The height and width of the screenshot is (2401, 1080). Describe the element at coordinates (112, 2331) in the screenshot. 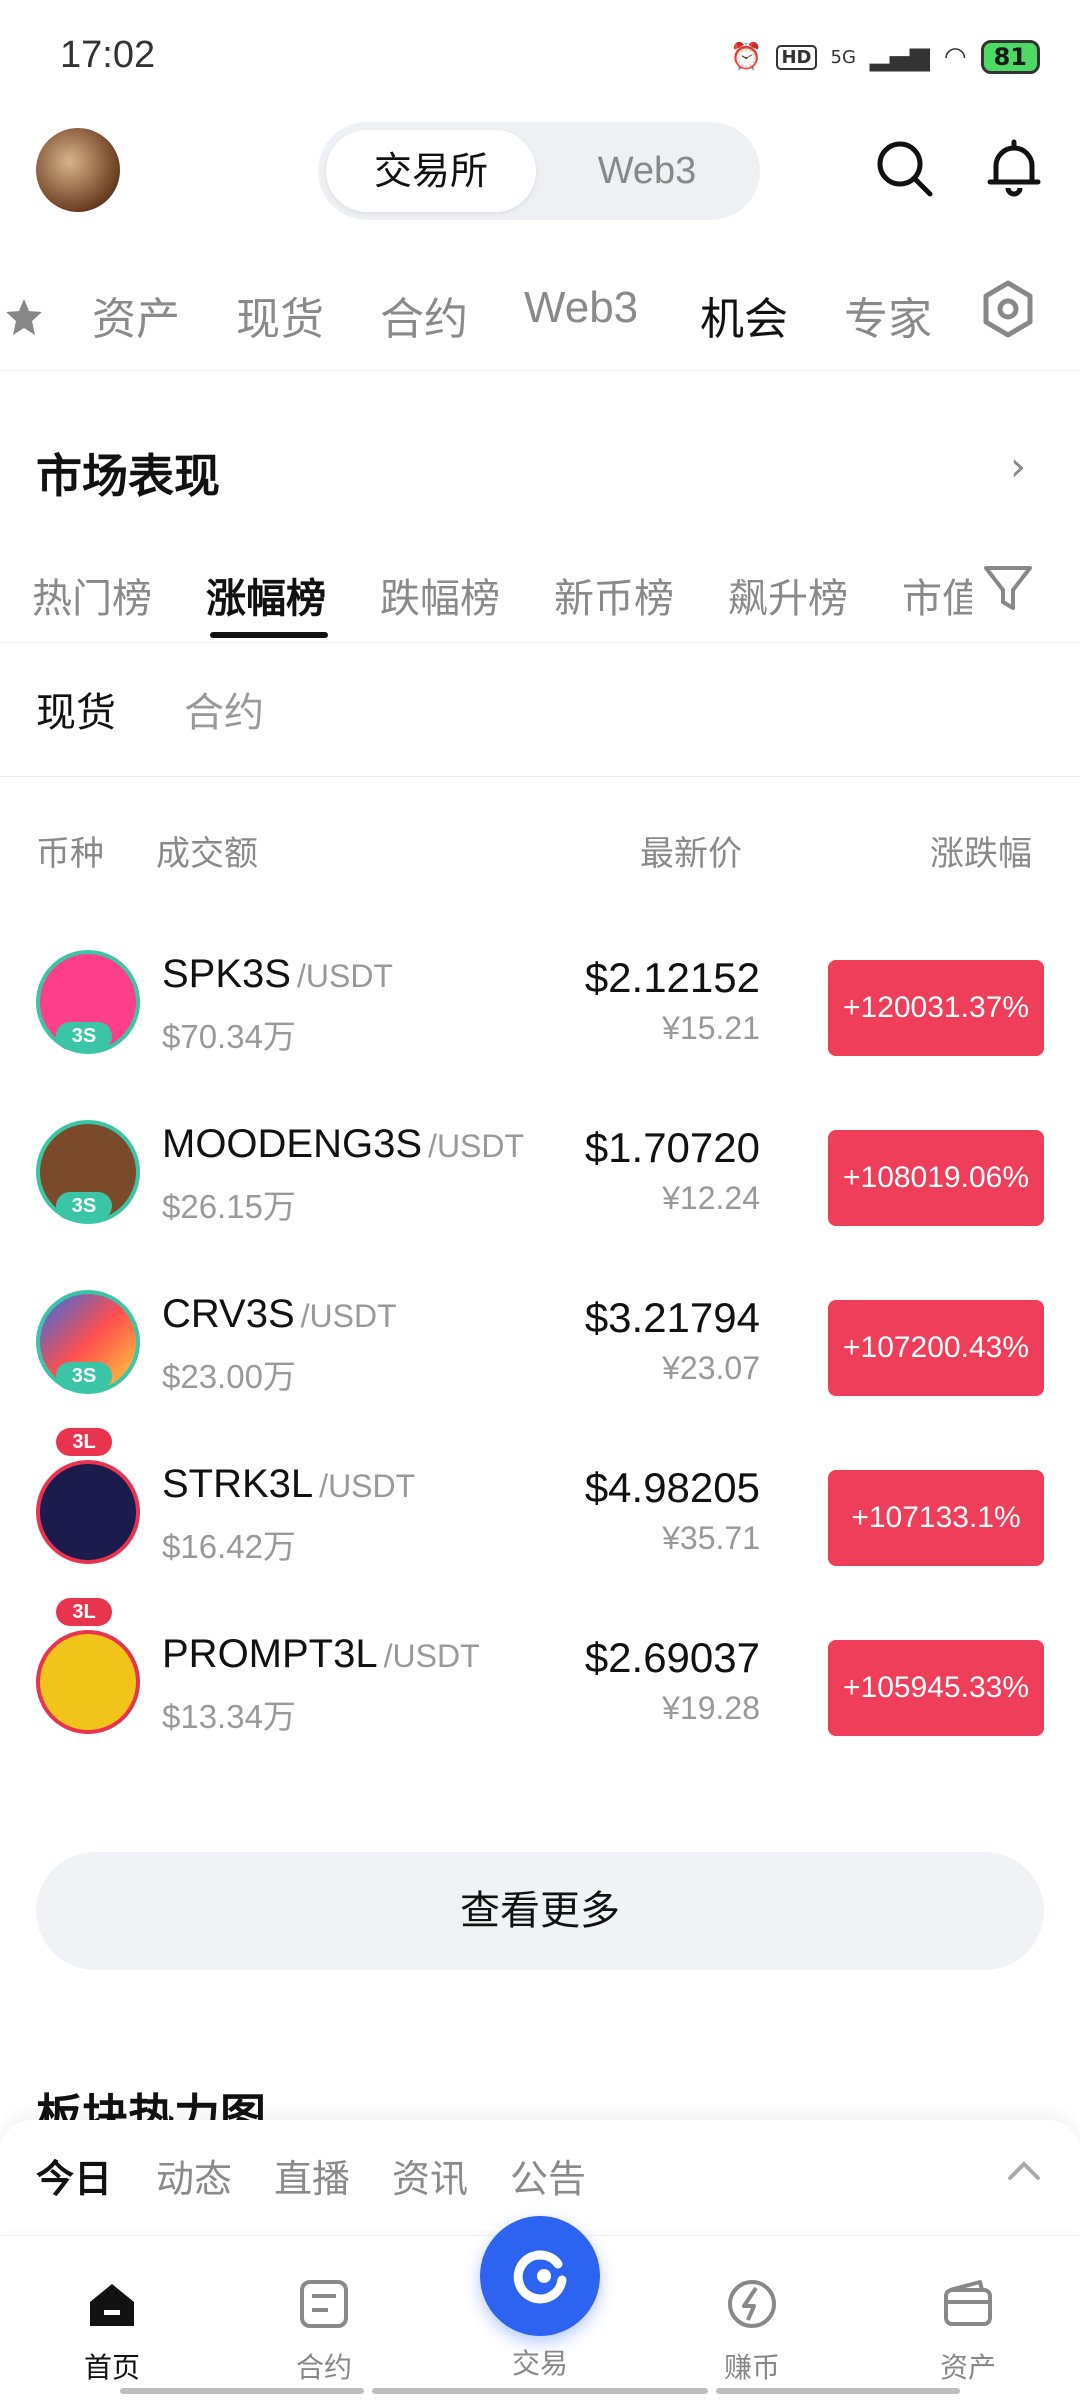

I see `nav-home: 首页` at that location.